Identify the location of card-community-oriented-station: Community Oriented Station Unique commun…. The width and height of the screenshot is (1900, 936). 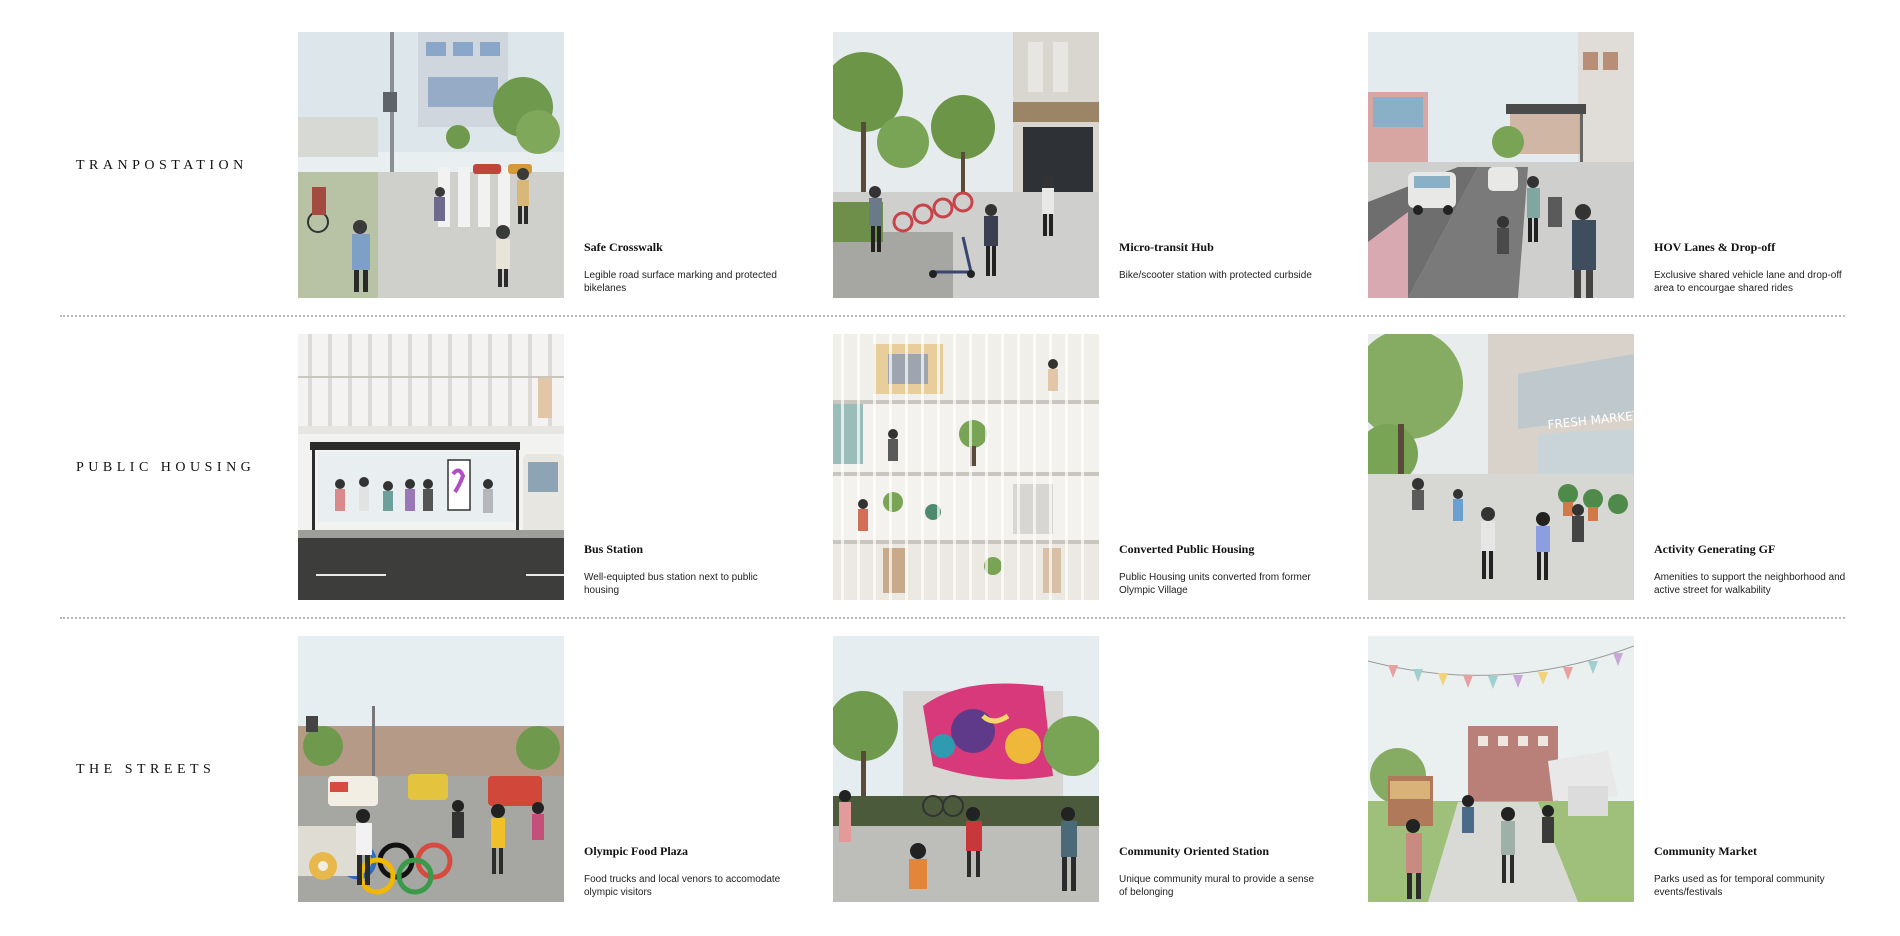
(1103, 786).